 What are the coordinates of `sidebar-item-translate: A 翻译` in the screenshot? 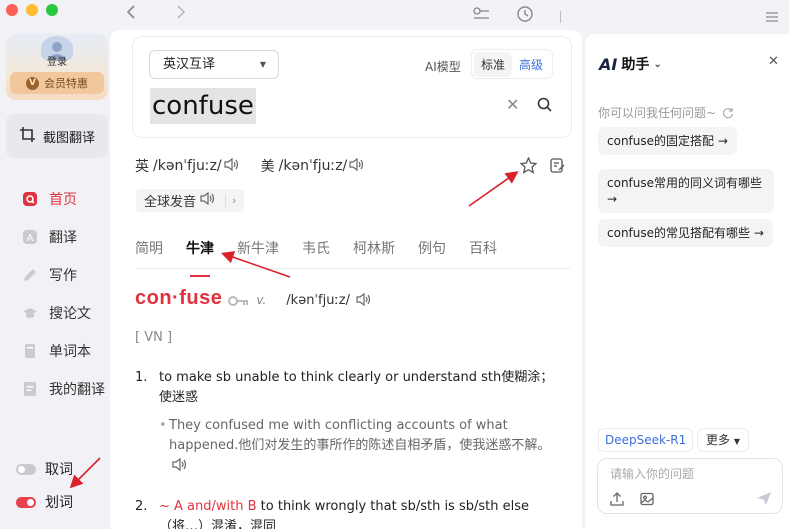 It's located at (55, 237).